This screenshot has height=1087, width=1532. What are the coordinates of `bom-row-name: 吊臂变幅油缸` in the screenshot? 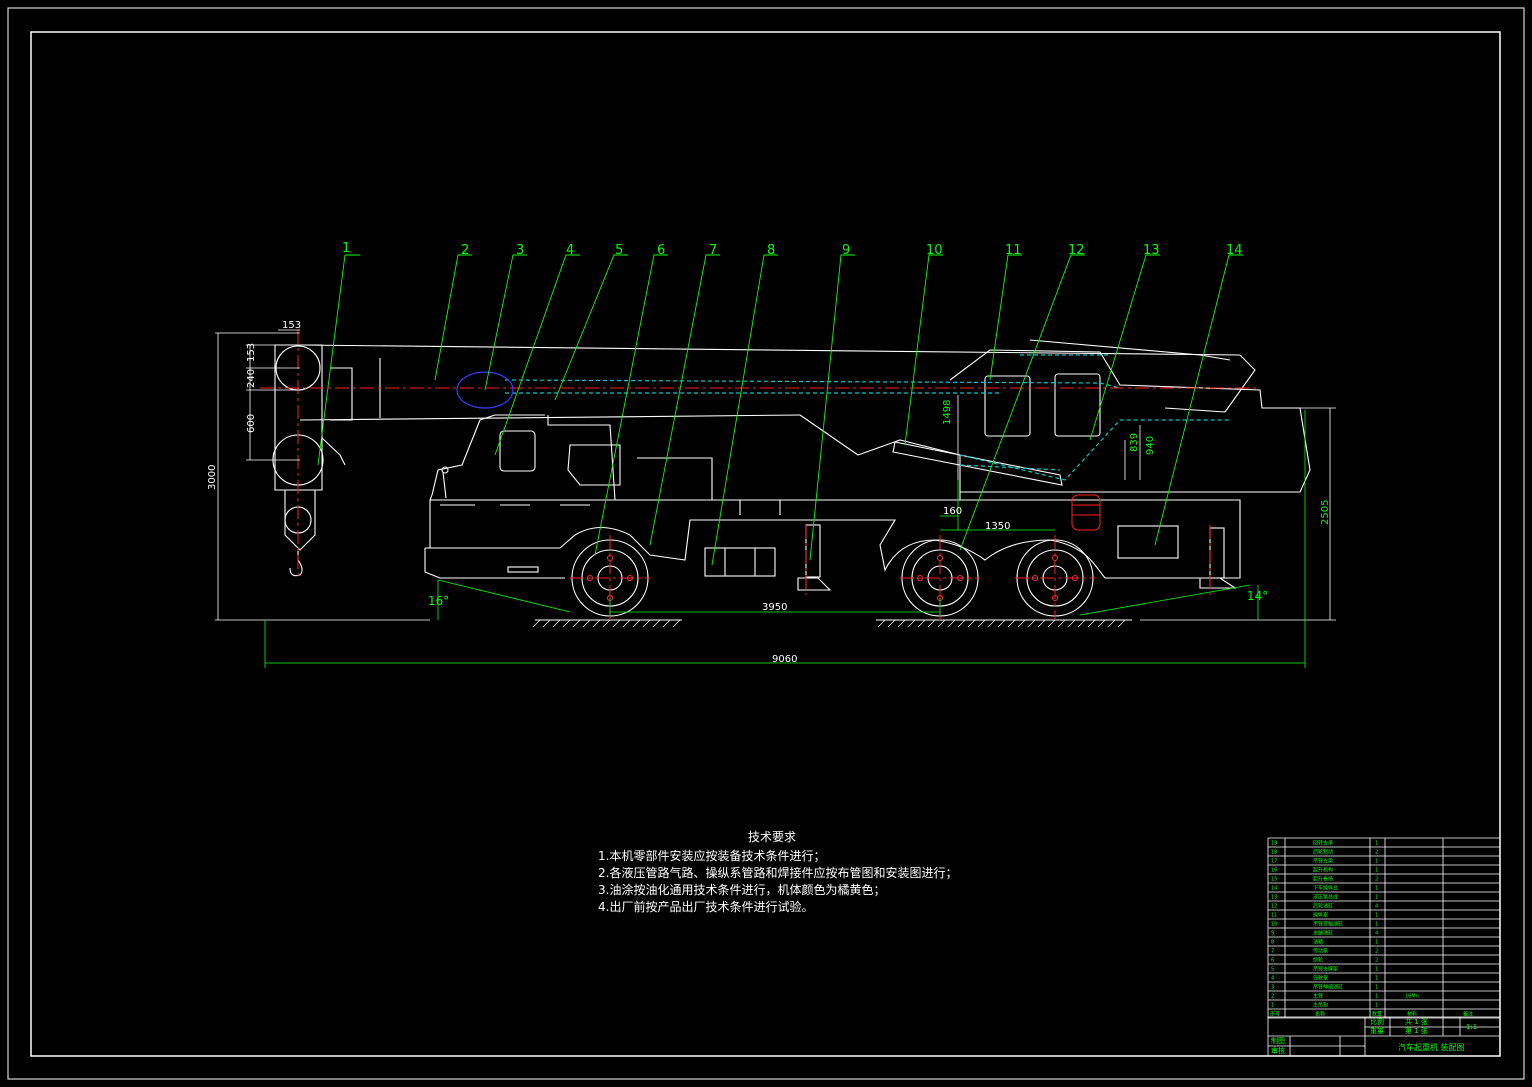 It's located at (1328, 924).